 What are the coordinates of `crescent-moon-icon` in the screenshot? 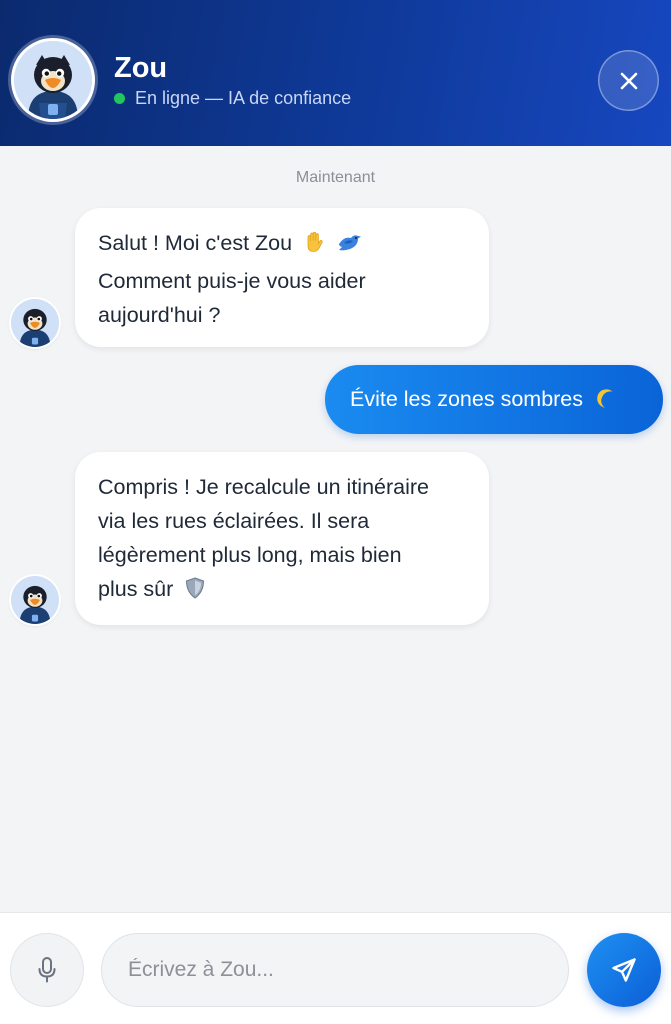 It's located at (605, 403).